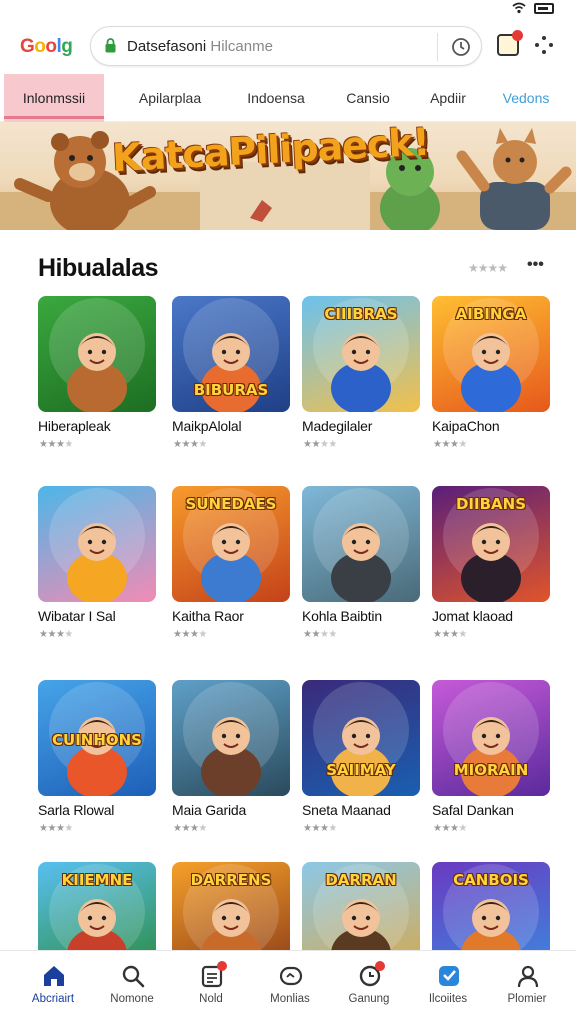 This screenshot has height=1024, width=576. What do you see at coordinates (222, 966) in the screenshot?
I see `notification-badge` at bounding box center [222, 966].